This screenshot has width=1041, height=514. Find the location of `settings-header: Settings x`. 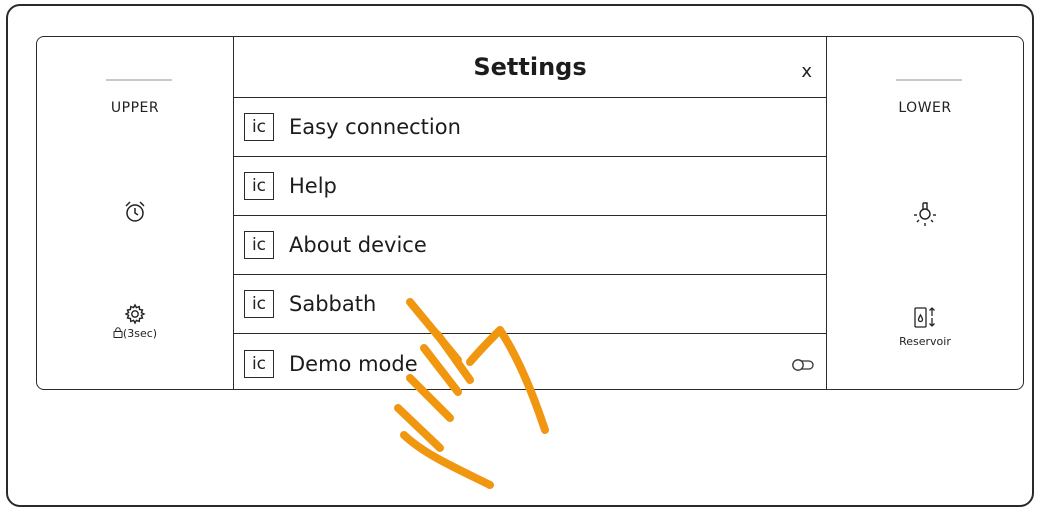

settings-header: Settings x is located at coordinates (530, 67).